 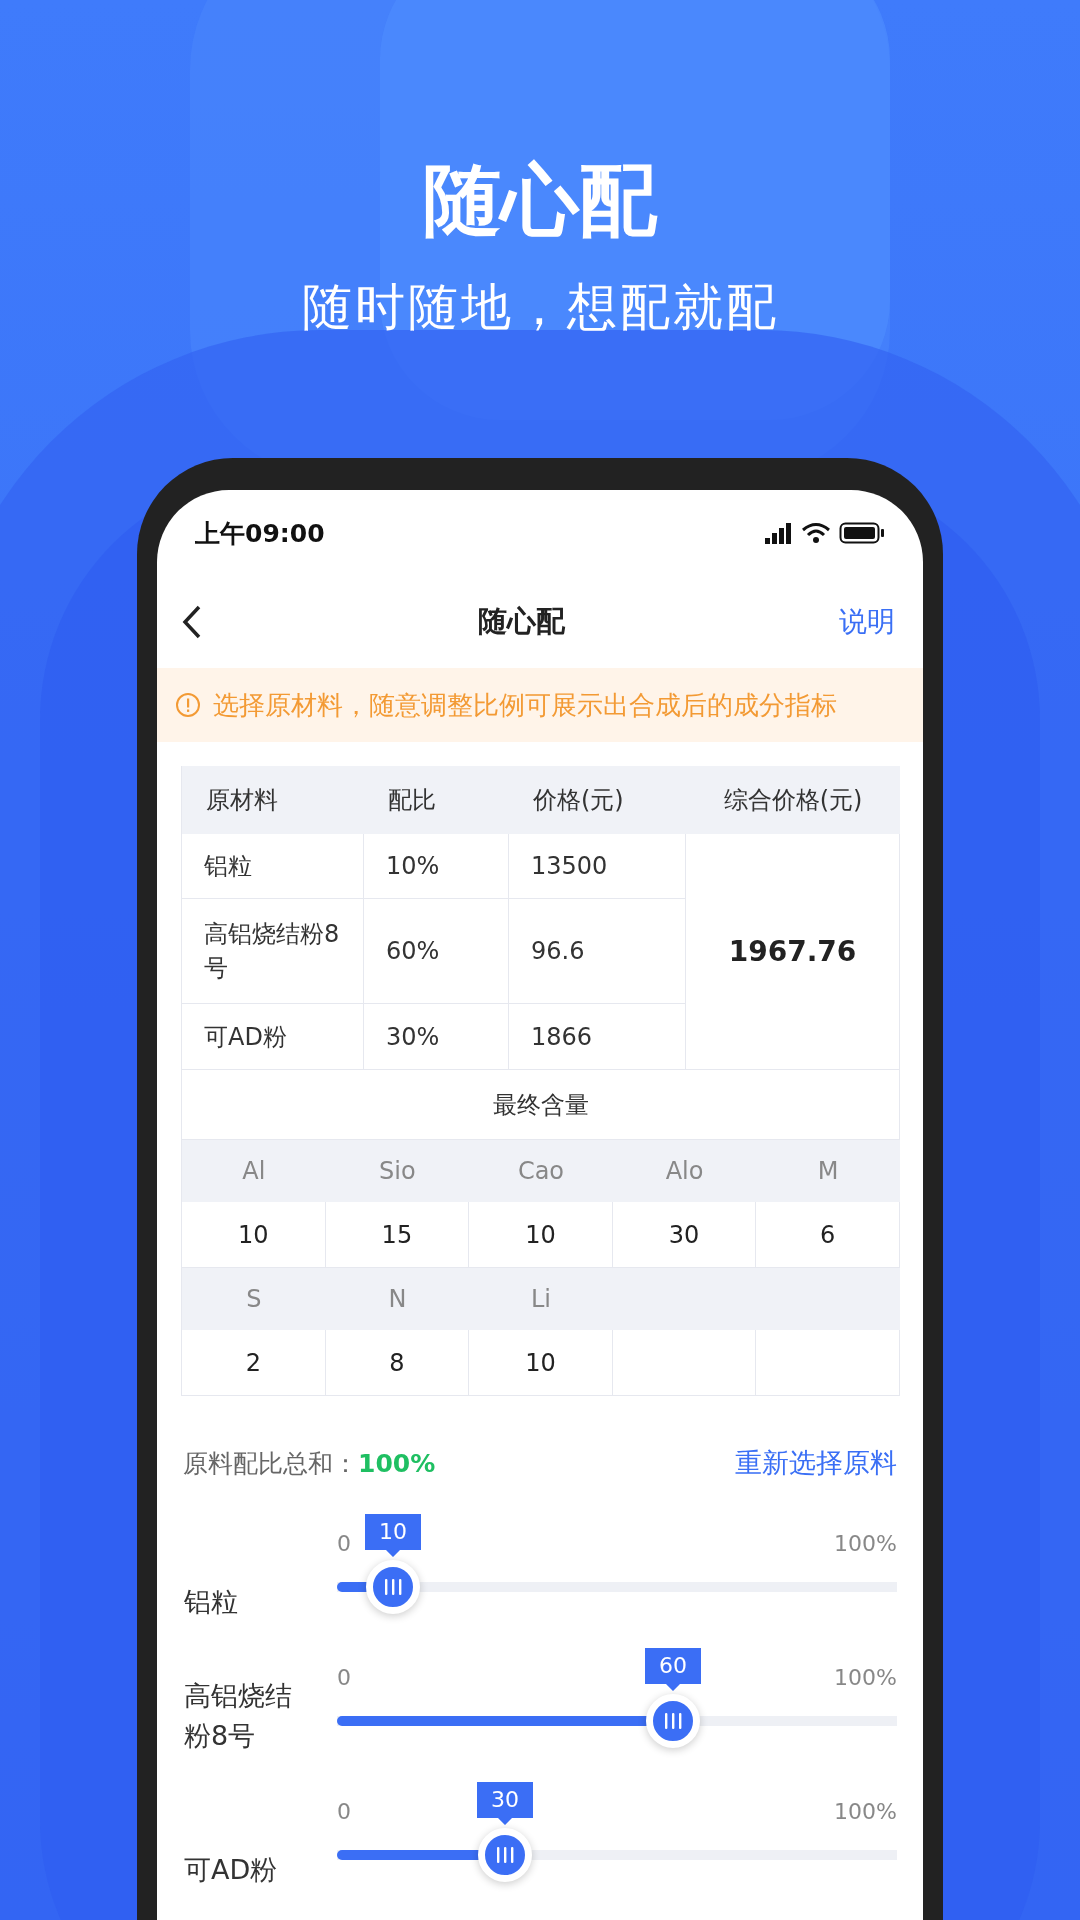 I want to click on column-header: 配比, so click(x=436, y=800).